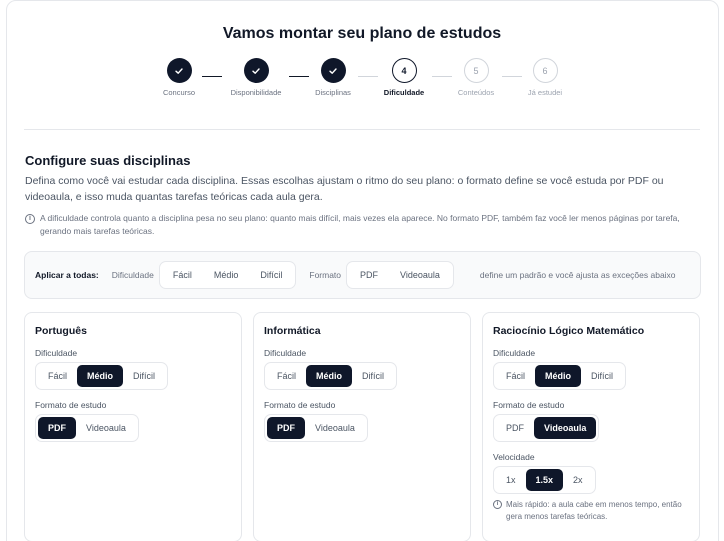  What do you see at coordinates (182, 275) in the screenshot?
I see `apply-difficulty-facil: Fácil` at bounding box center [182, 275].